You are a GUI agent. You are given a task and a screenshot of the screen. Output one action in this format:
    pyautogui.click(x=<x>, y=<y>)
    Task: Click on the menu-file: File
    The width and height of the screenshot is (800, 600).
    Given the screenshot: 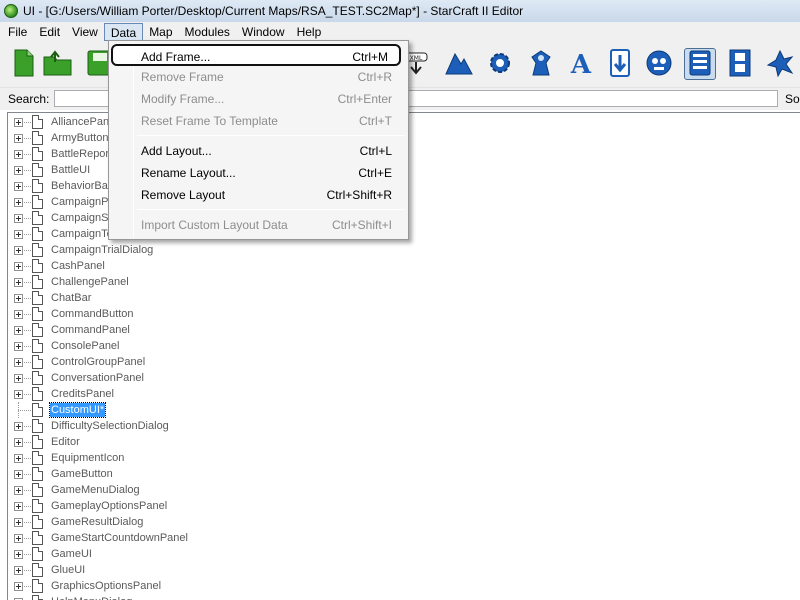 What is the action you would take?
    pyautogui.click(x=17, y=32)
    